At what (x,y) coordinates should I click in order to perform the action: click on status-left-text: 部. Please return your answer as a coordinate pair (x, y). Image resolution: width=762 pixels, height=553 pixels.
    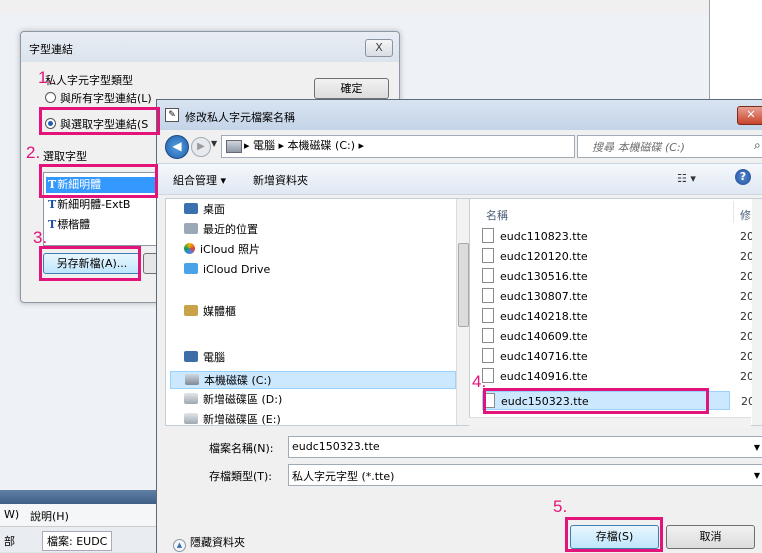
    Looking at the image, I should click on (9, 541).